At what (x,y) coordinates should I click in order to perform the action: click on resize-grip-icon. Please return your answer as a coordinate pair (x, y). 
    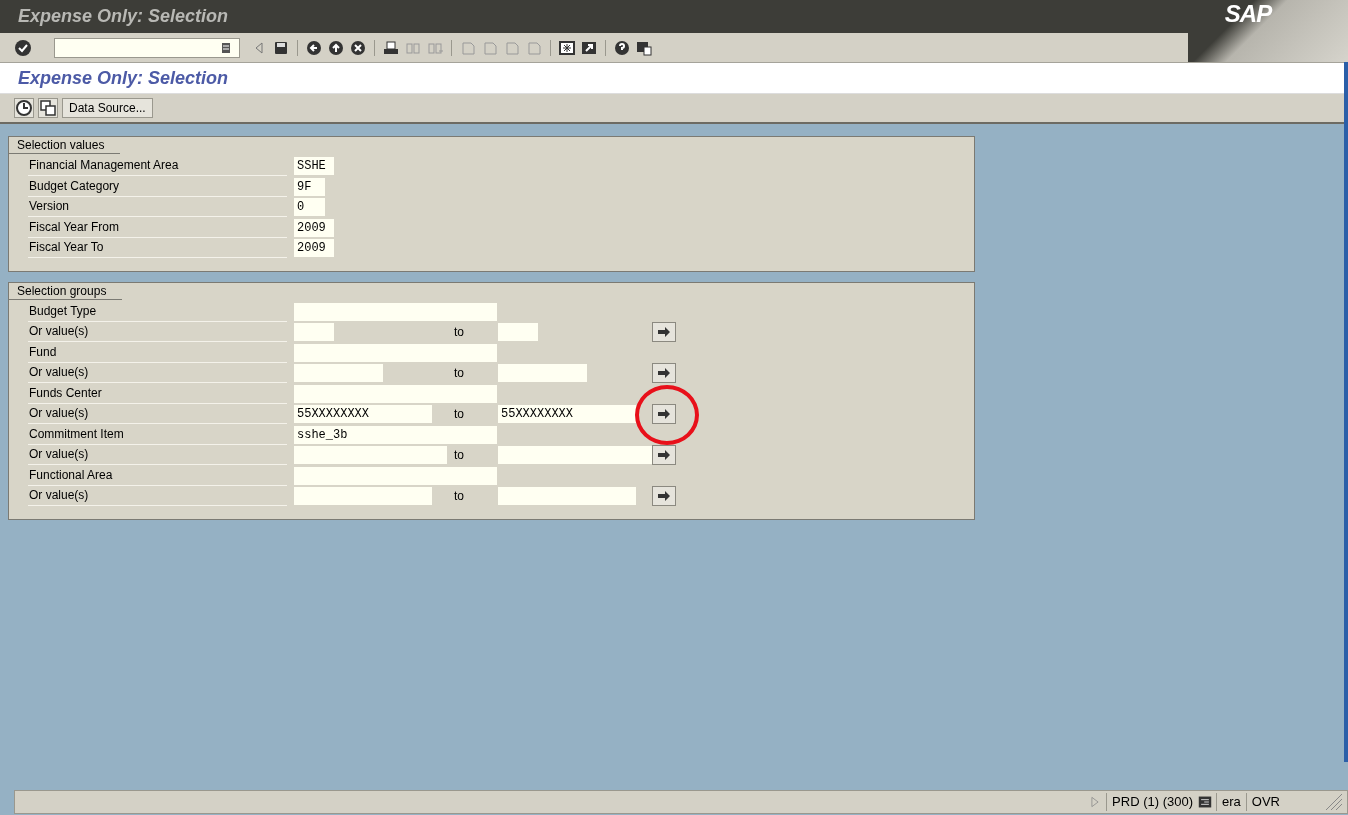
    Looking at the image, I should click on (1334, 802).